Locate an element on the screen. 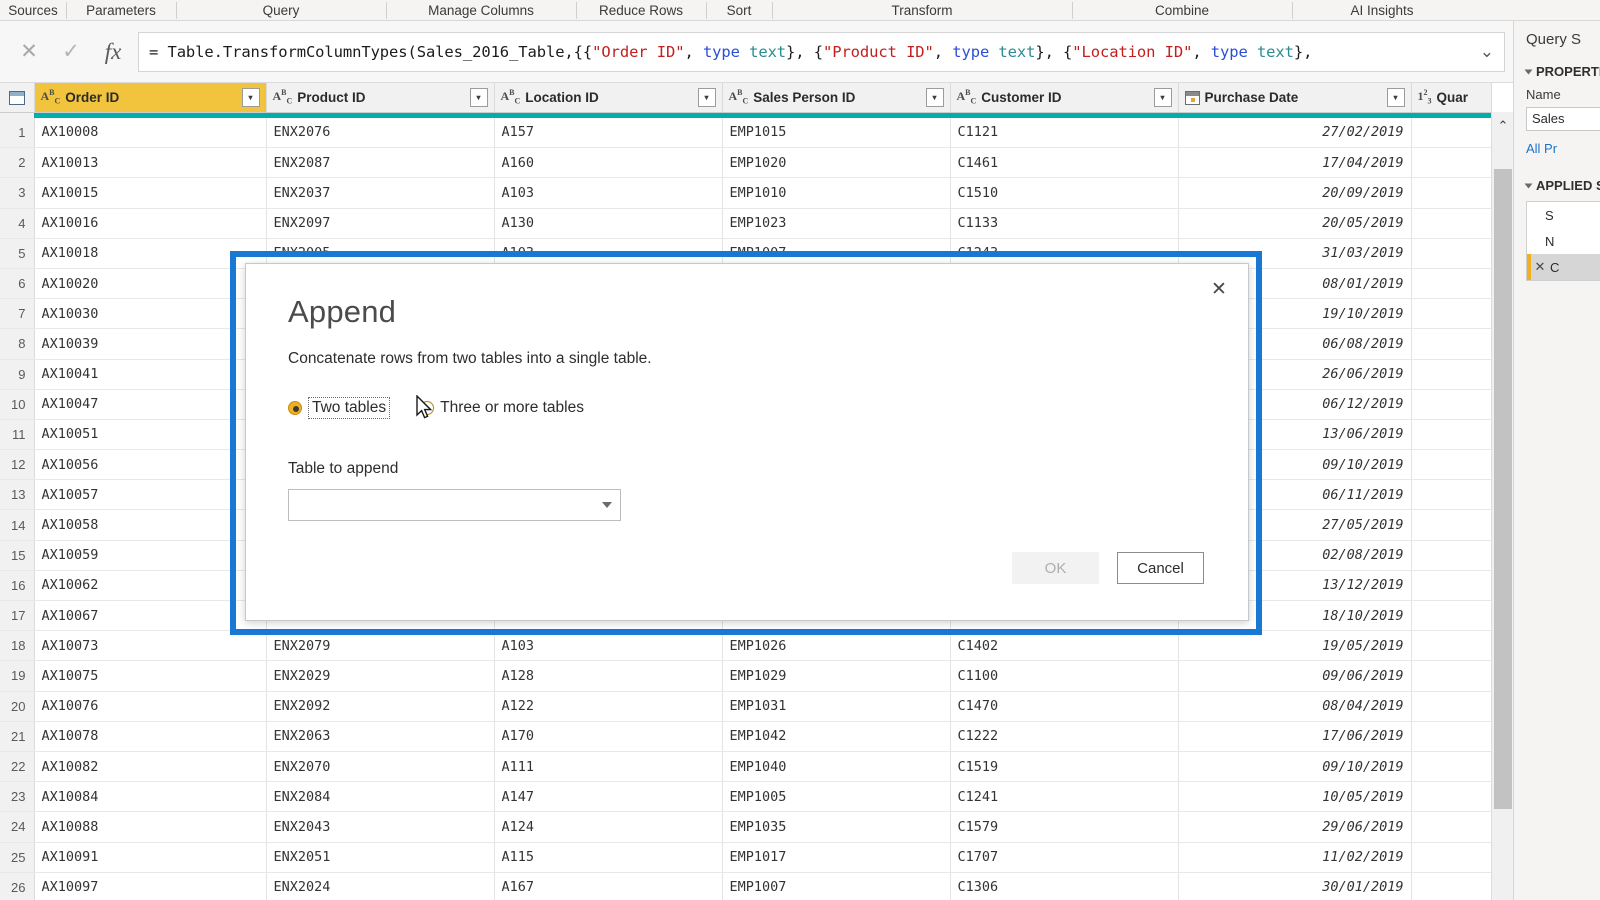 The width and height of the screenshot is (1600, 900). cell-purchase-date: 20/09/2019 is located at coordinates (1295, 193).